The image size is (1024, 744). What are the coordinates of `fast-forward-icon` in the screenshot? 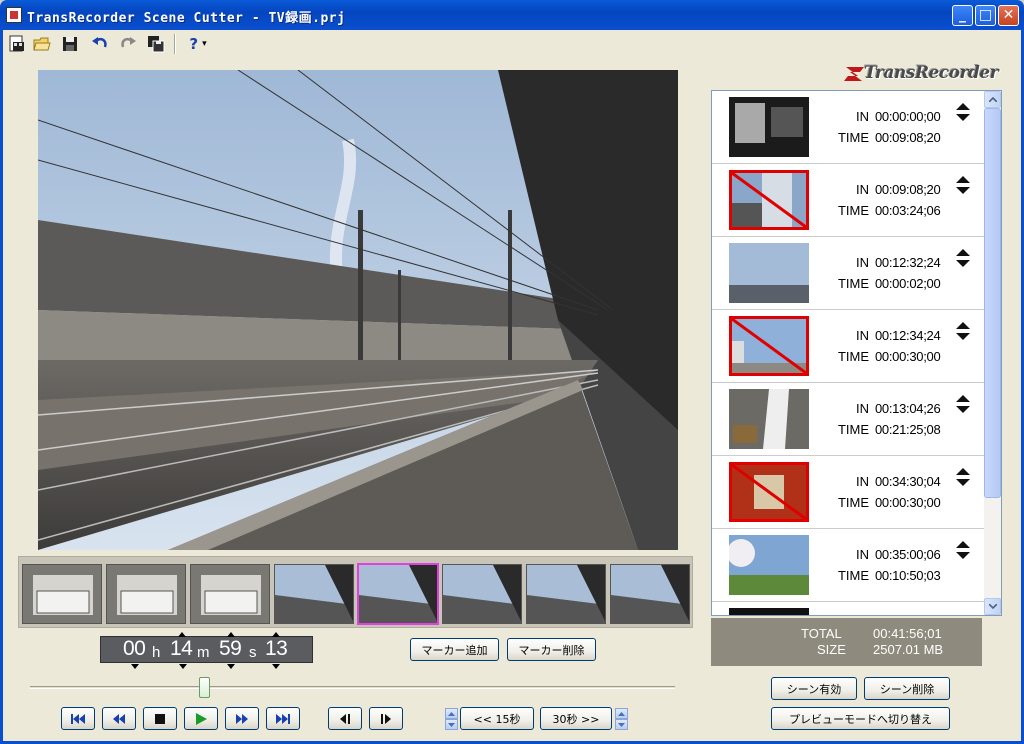 It's located at (242, 718).